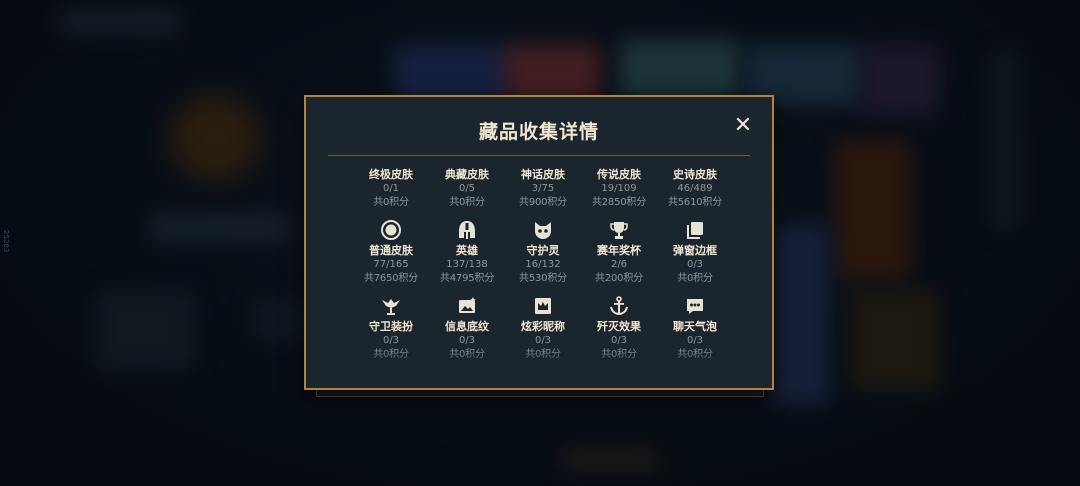  What do you see at coordinates (695, 202) in the screenshot?
I see `item-points: 共5610积分` at bounding box center [695, 202].